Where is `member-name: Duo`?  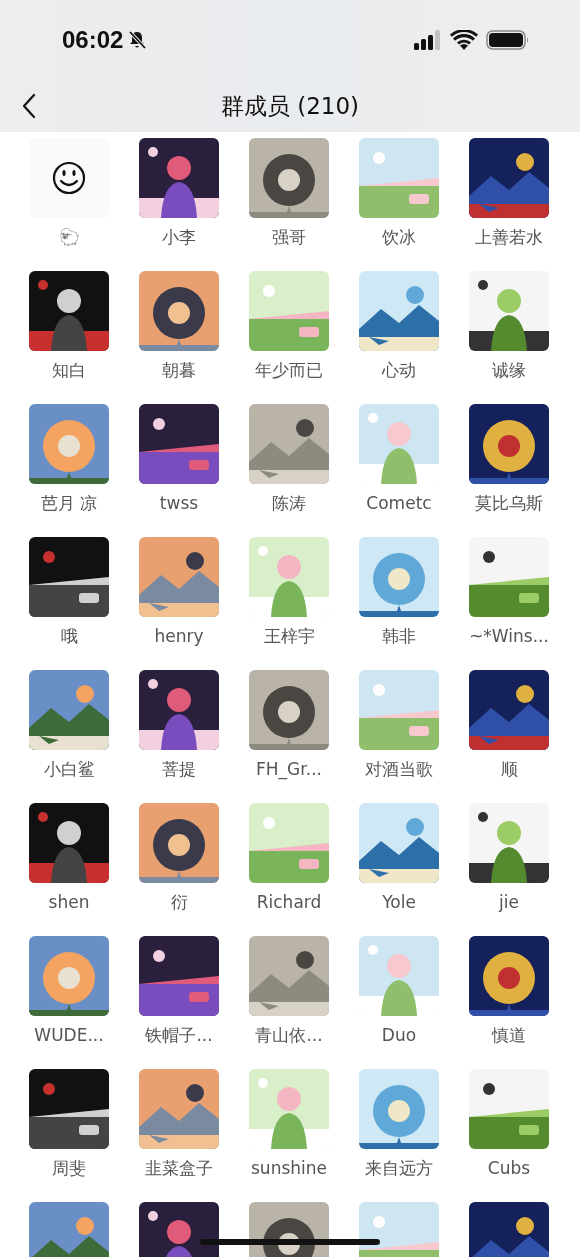
member-name: Duo is located at coordinates (399, 1035).